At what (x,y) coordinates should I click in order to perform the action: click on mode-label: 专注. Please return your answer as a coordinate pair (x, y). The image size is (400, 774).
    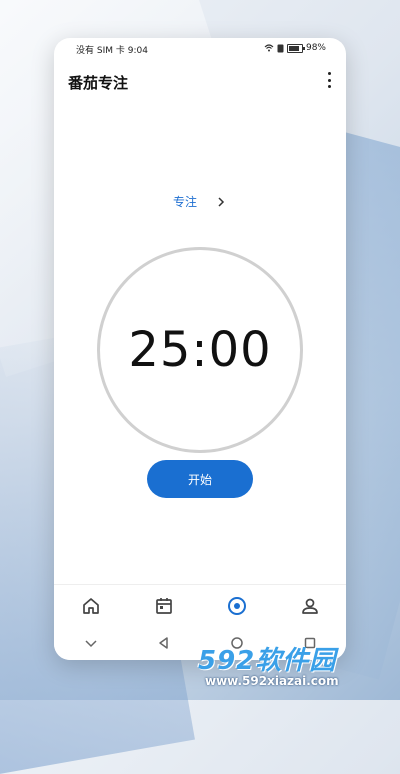
    Looking at the image, I should click on (184, 202).